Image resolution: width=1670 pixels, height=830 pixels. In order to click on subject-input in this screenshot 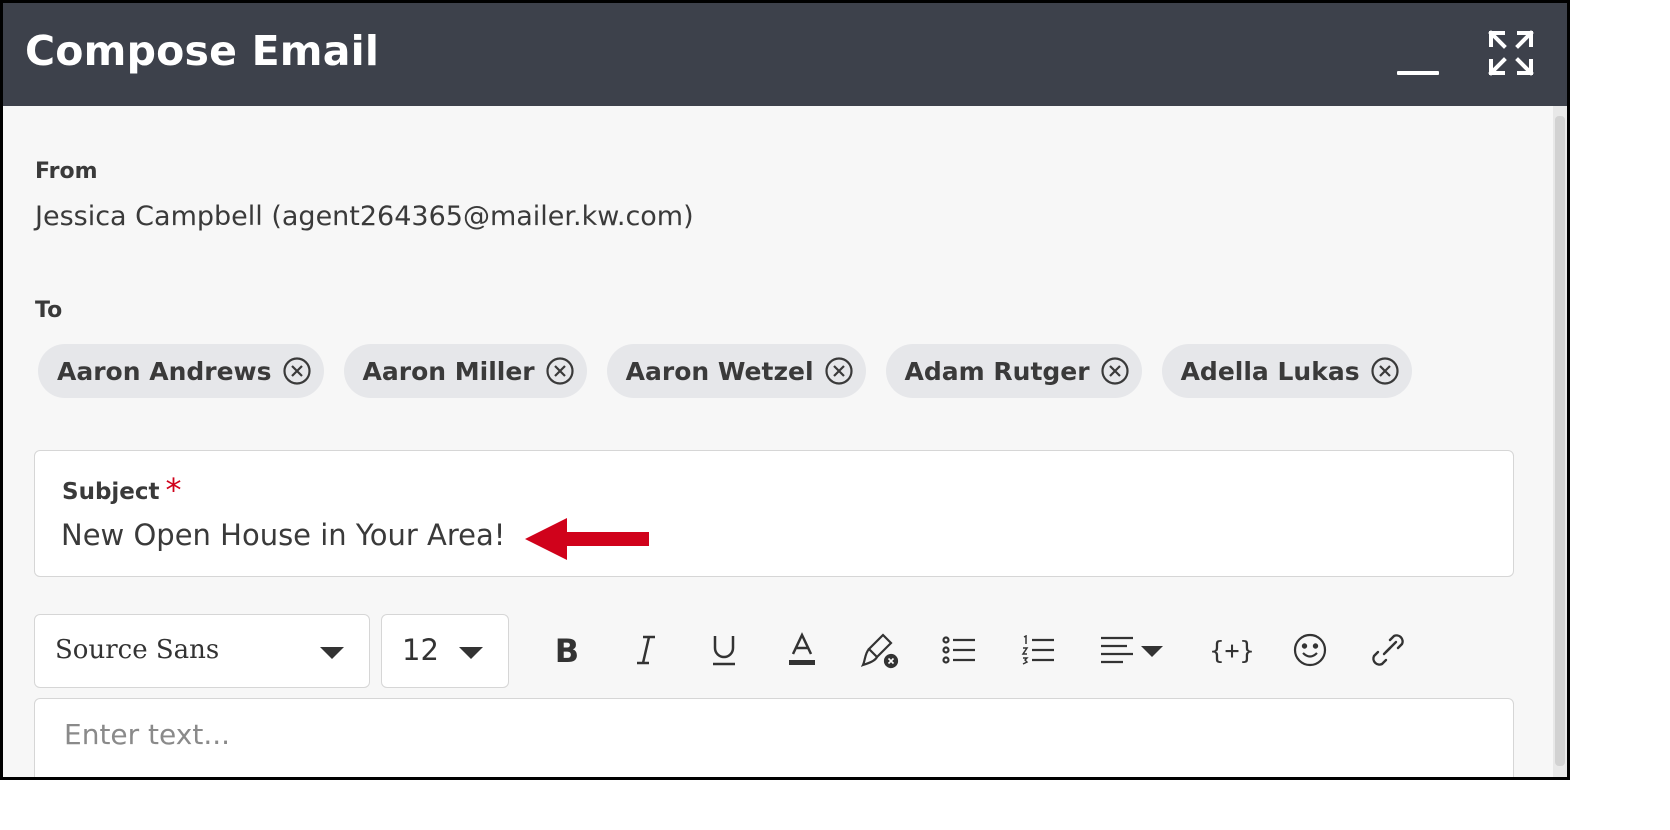, I will do `click(296, 535)`.